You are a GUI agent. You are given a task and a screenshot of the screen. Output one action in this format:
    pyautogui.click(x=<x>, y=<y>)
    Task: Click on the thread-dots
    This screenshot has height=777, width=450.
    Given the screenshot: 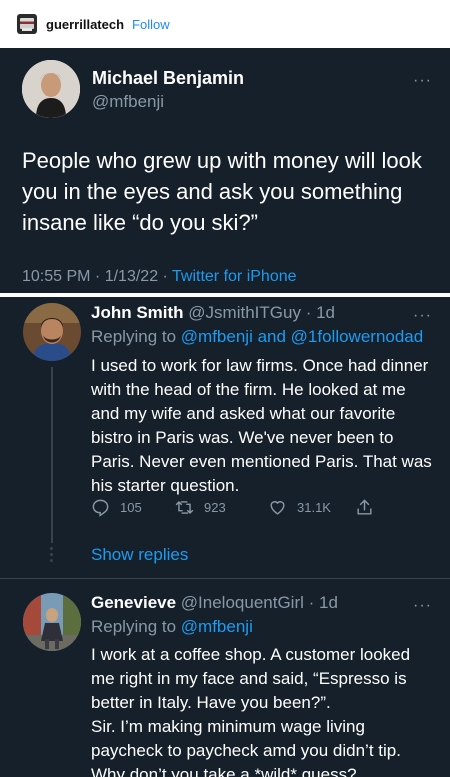 What is the action you would take?
    pyautogui.click(x=52, y=556)
    